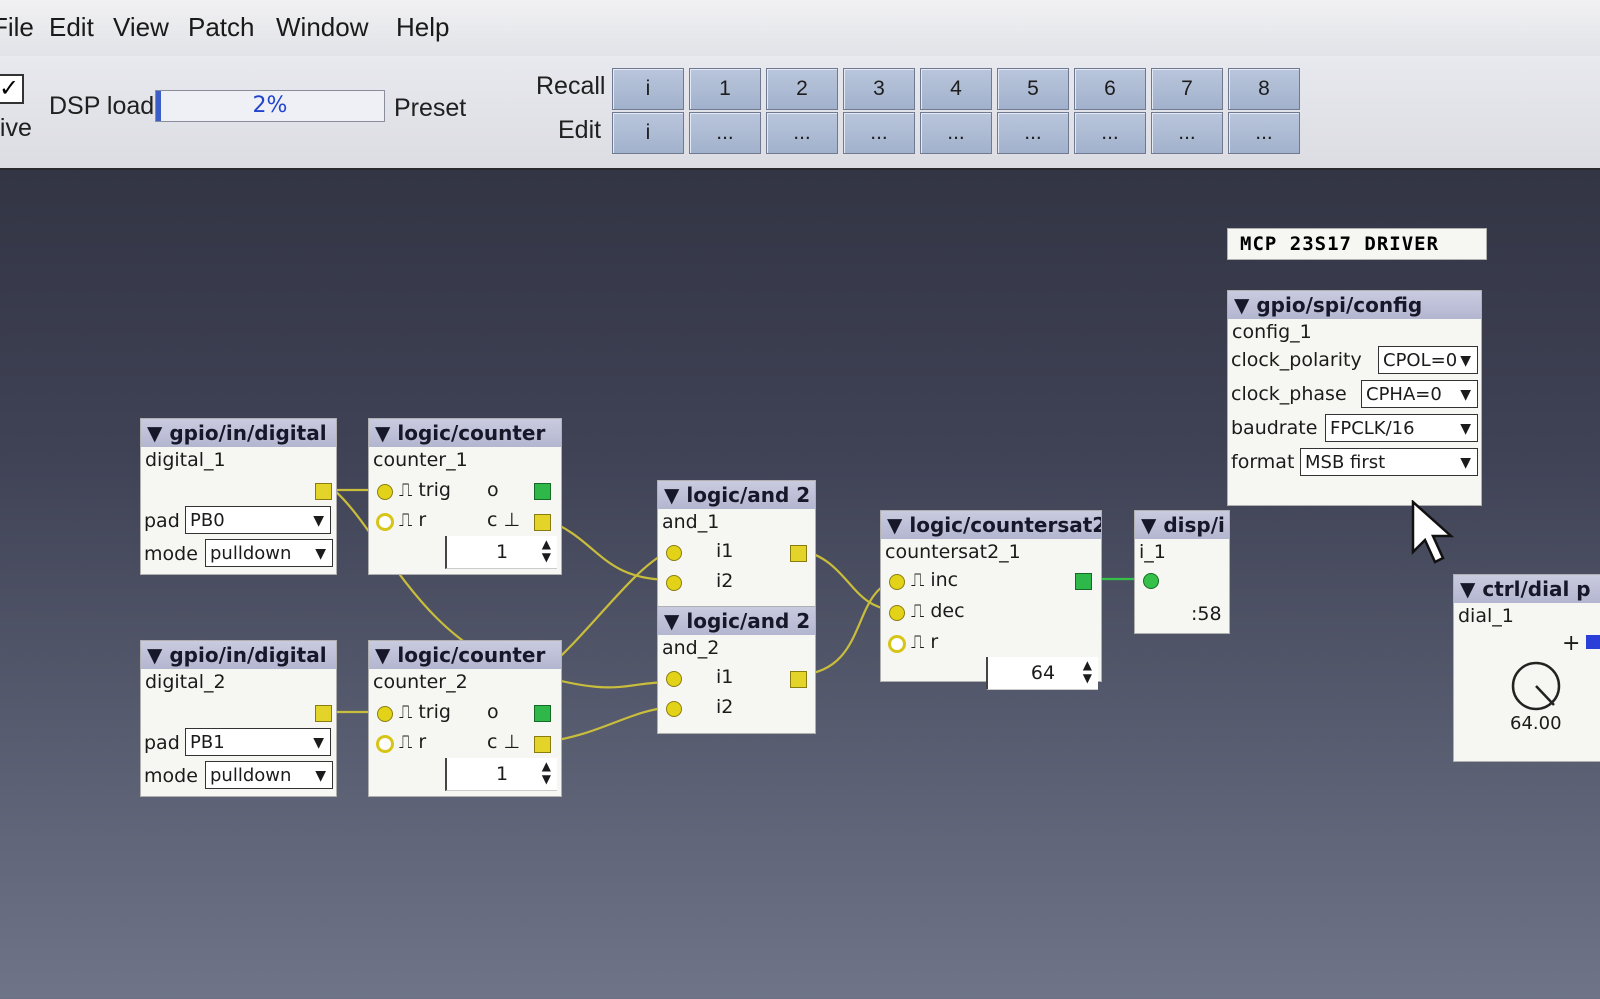 The width and height of the screenshot is (1600, 999). I want to click on recall-button-info: i, so click(648, 89).